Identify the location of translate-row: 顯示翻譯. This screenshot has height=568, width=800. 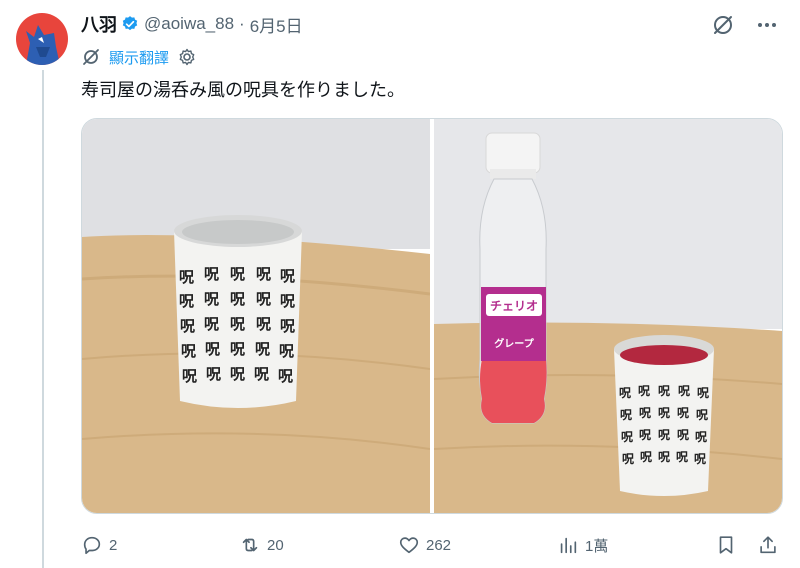
(139, 57).